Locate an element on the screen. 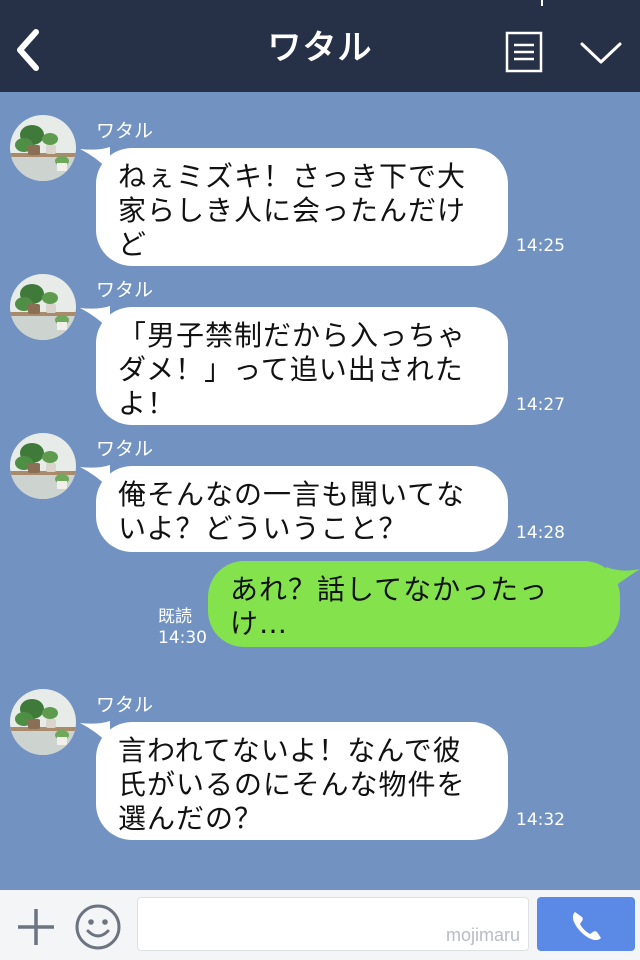 This screenshot has width=640, height=960. chat-header: ワタル is located at coordinates (320, 46).